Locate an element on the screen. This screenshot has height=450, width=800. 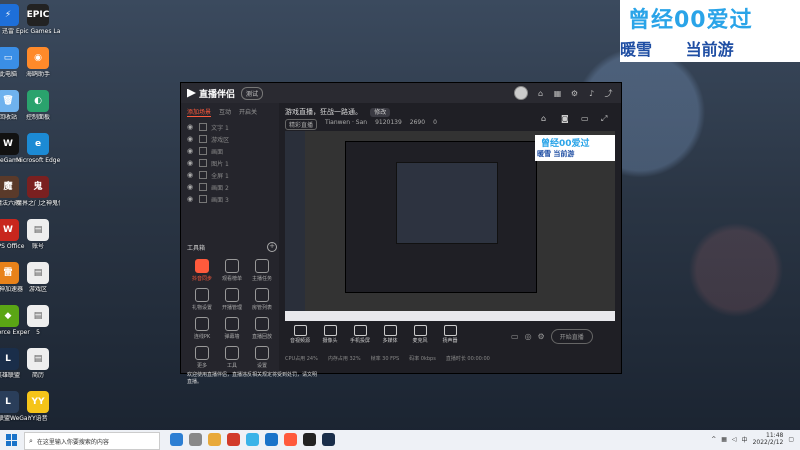
tab-interact: 互动 is located at coordinates (225, 112).